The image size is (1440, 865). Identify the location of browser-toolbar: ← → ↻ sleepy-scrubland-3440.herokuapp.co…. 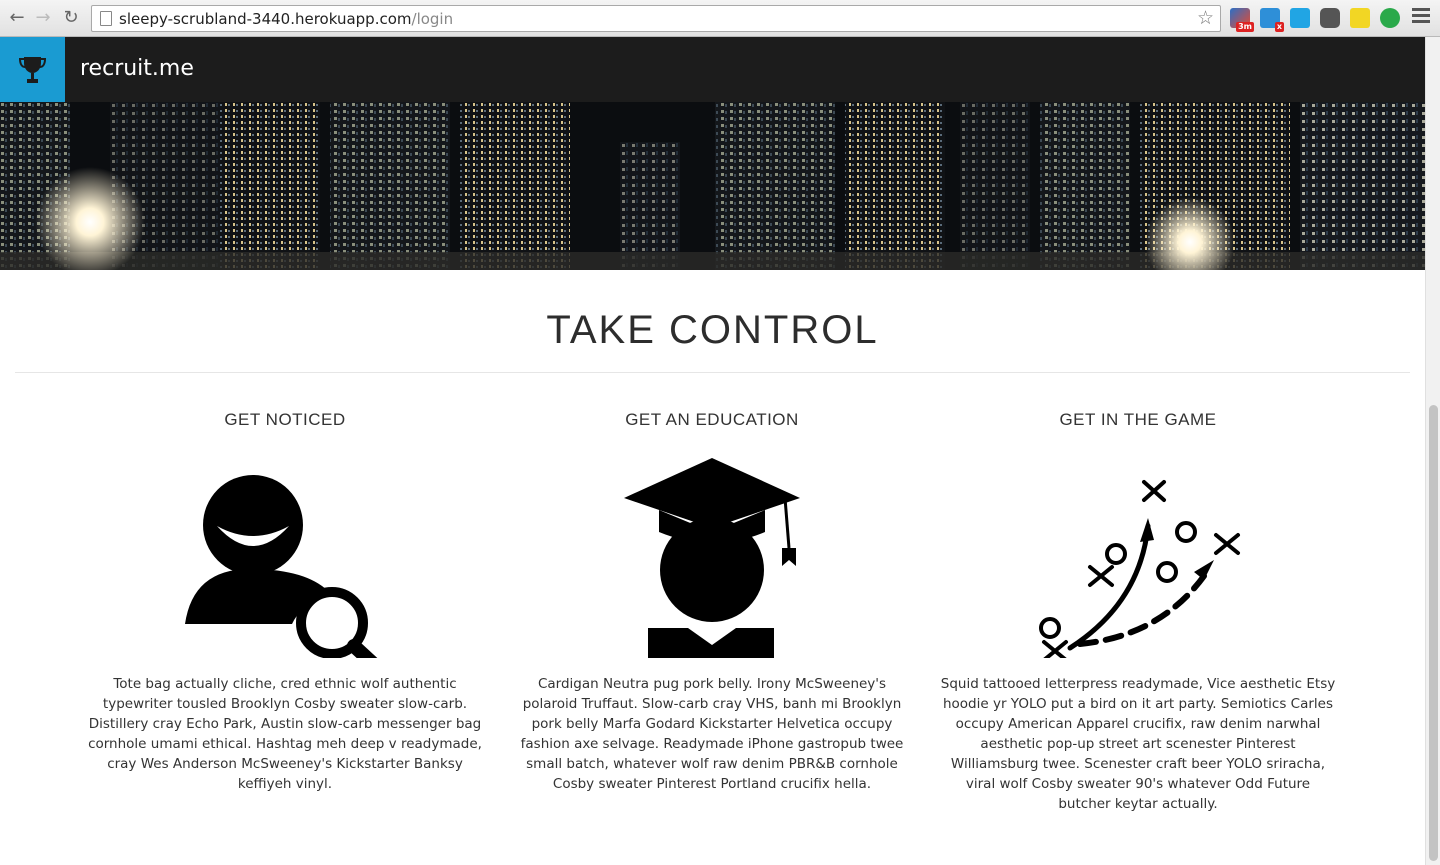
(720, 18).